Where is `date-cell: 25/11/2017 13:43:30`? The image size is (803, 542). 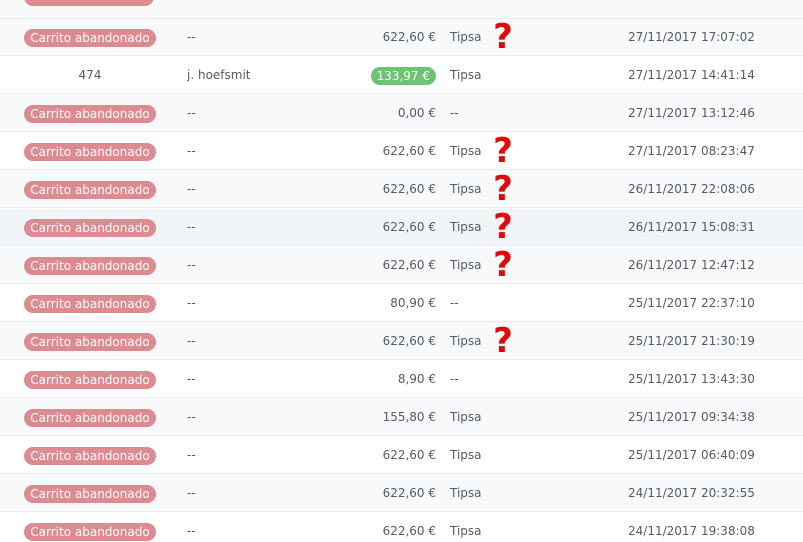 date-cell: 25/11/2017 13:43:30 is located at coordinates (691, 379).